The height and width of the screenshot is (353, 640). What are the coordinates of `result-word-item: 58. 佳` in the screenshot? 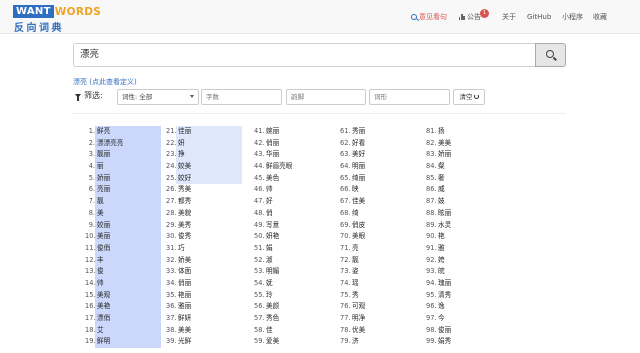 It's located at (294, 331).